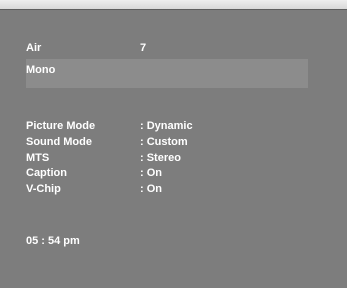 This screenshot has width=347, height=288. What do you see at coordinates (167, 73) in the screenshot?
I see `audio-row: Mono` at bounding box center [167, 73].